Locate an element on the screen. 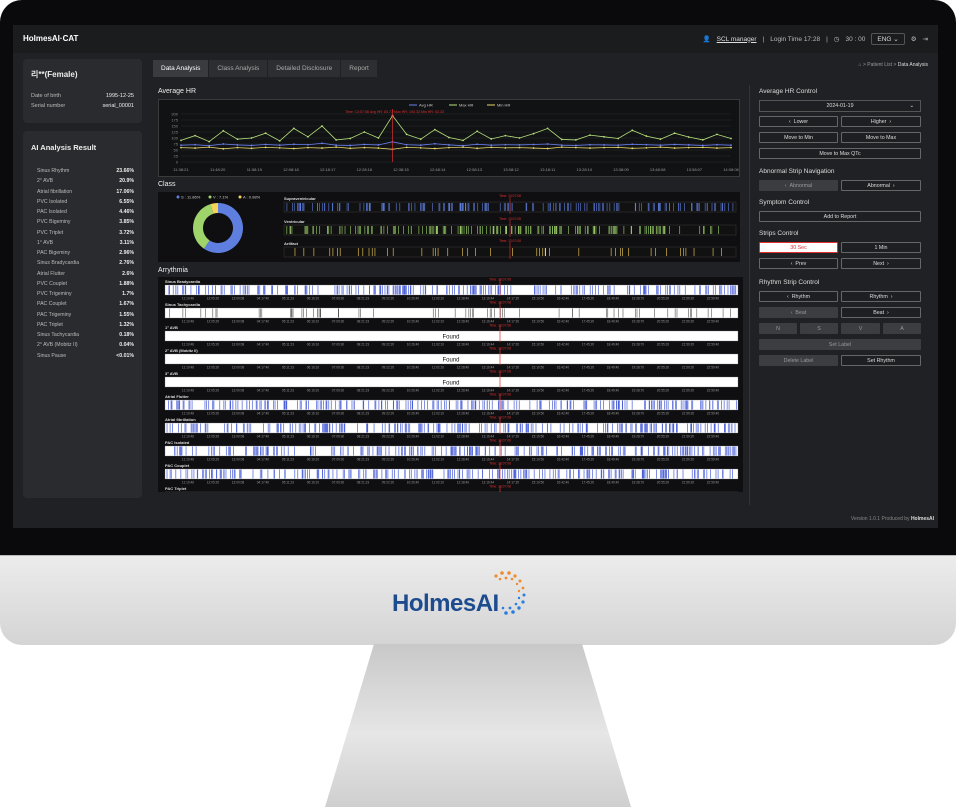  move-to-min-button: Move to Min is located at coordinates (798, 137).